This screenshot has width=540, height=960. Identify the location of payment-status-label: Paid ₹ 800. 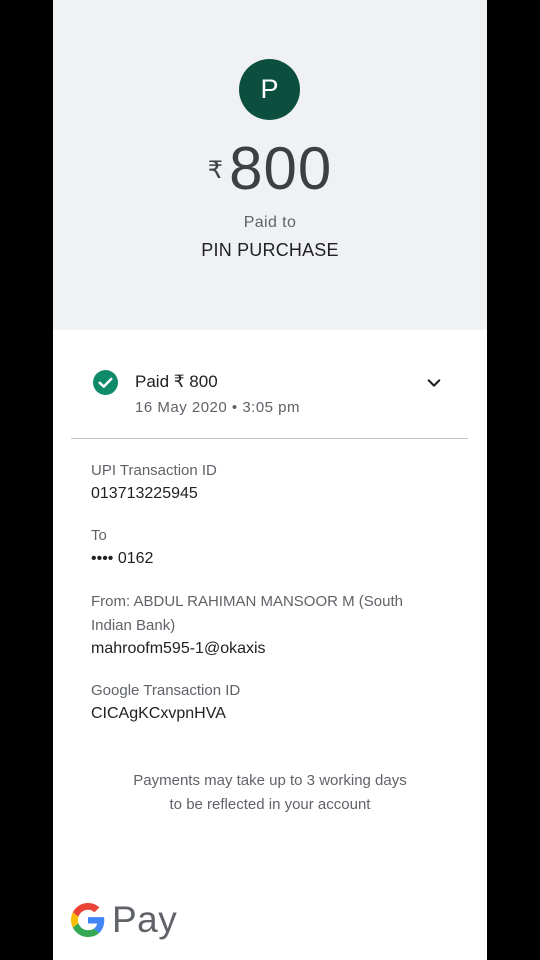
(176, 381).